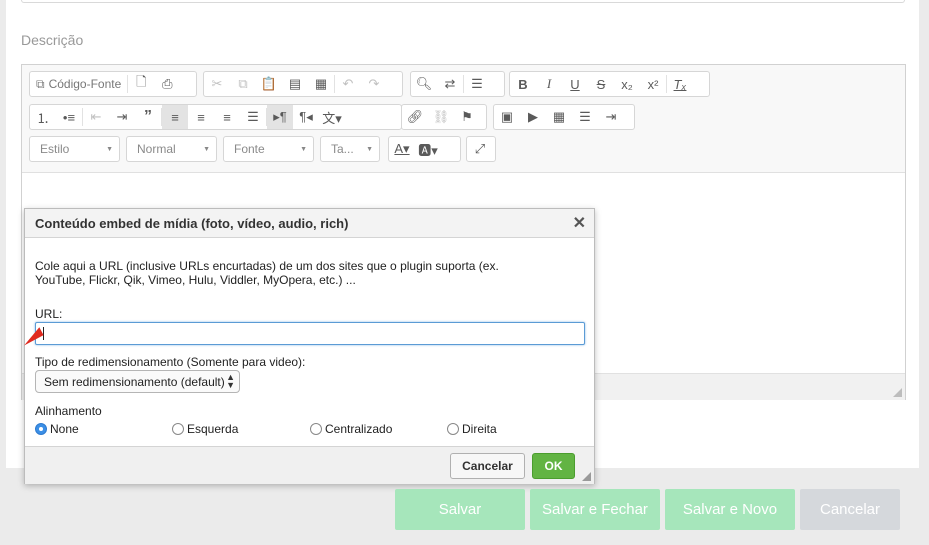 Image resolution: width=929 pixels, height=545 pixels. Describe the element at coordinates (175, 117) in the screenshot. I see `align-left-icon: ≡` at that location.